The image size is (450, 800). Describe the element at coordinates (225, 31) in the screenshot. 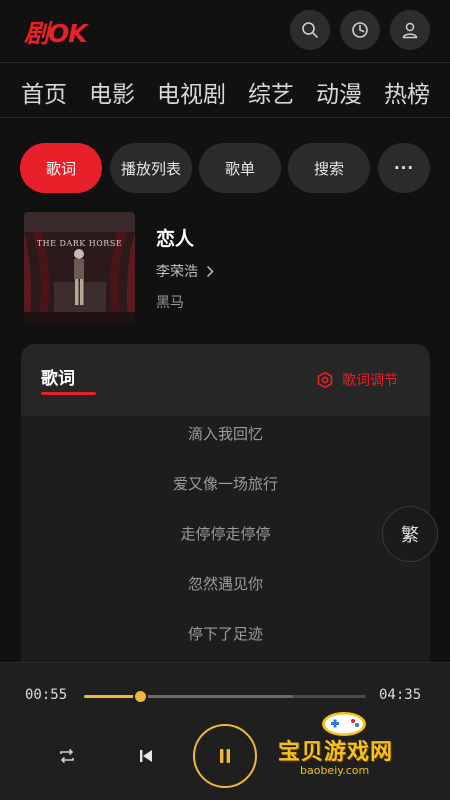

I see `top-bar: 剧OK` at that location.